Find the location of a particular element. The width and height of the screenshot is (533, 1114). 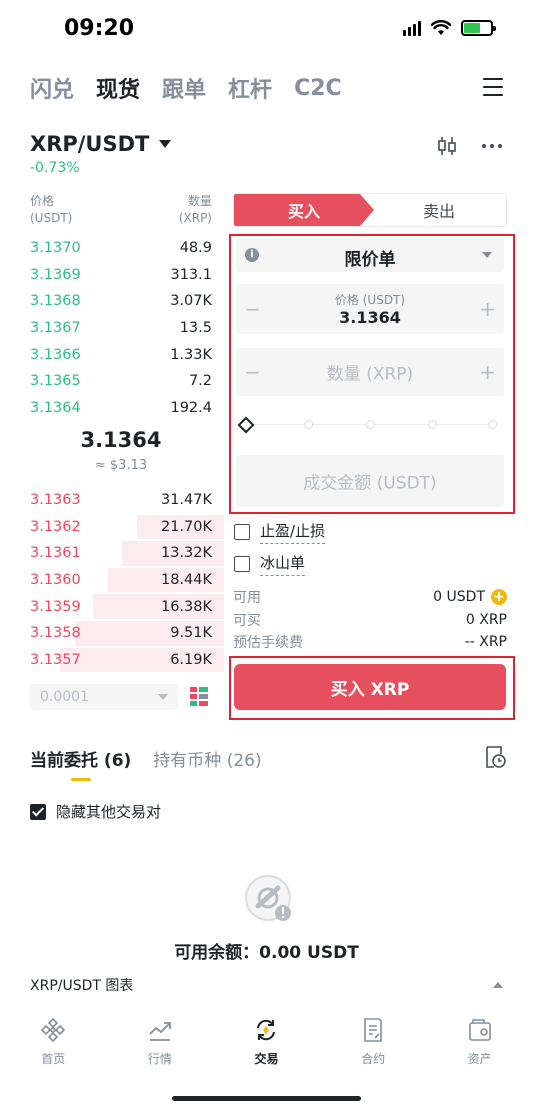

orderbook-row: 3.1368 3.07K is located at coordinates (121, 301).